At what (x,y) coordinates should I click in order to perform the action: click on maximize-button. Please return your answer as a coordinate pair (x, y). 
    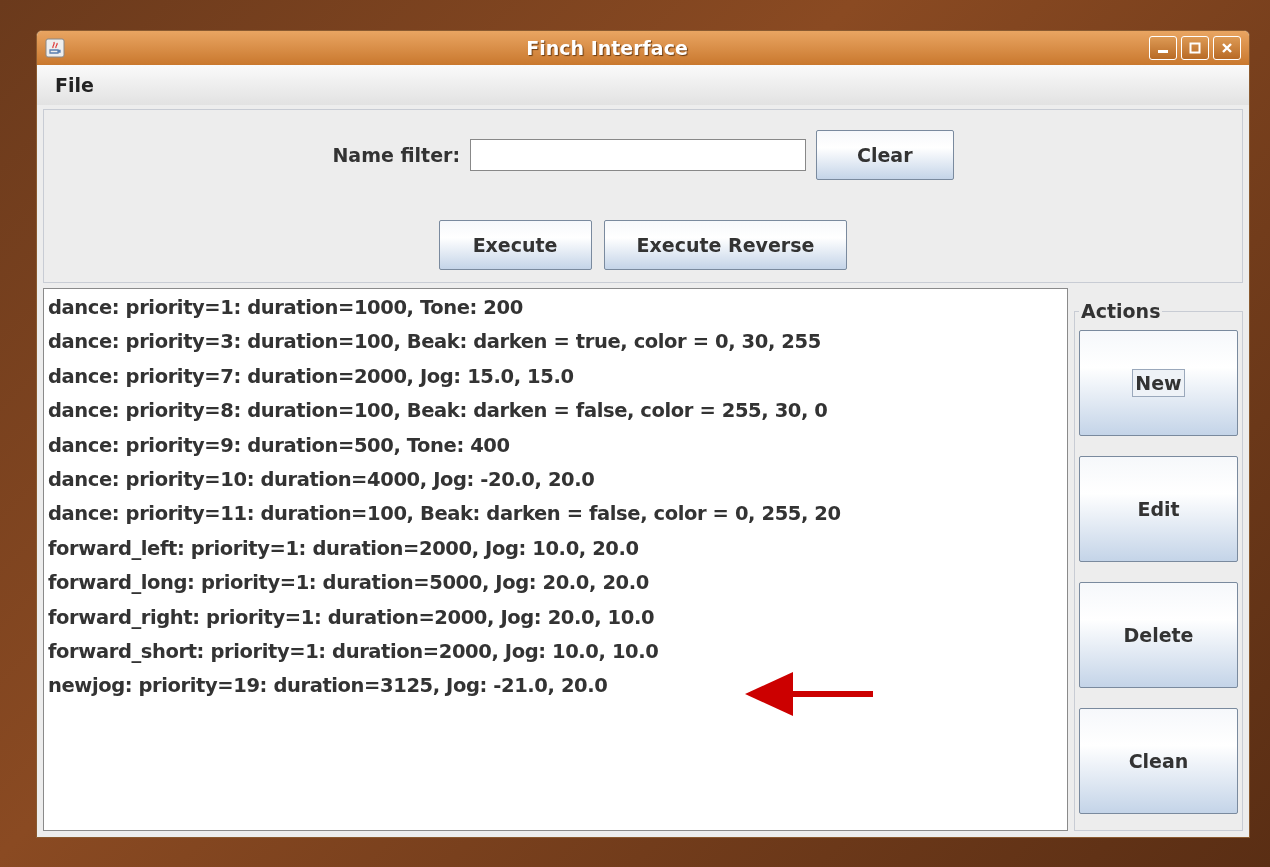
    Looking at the image, I should click on (1195, 48).